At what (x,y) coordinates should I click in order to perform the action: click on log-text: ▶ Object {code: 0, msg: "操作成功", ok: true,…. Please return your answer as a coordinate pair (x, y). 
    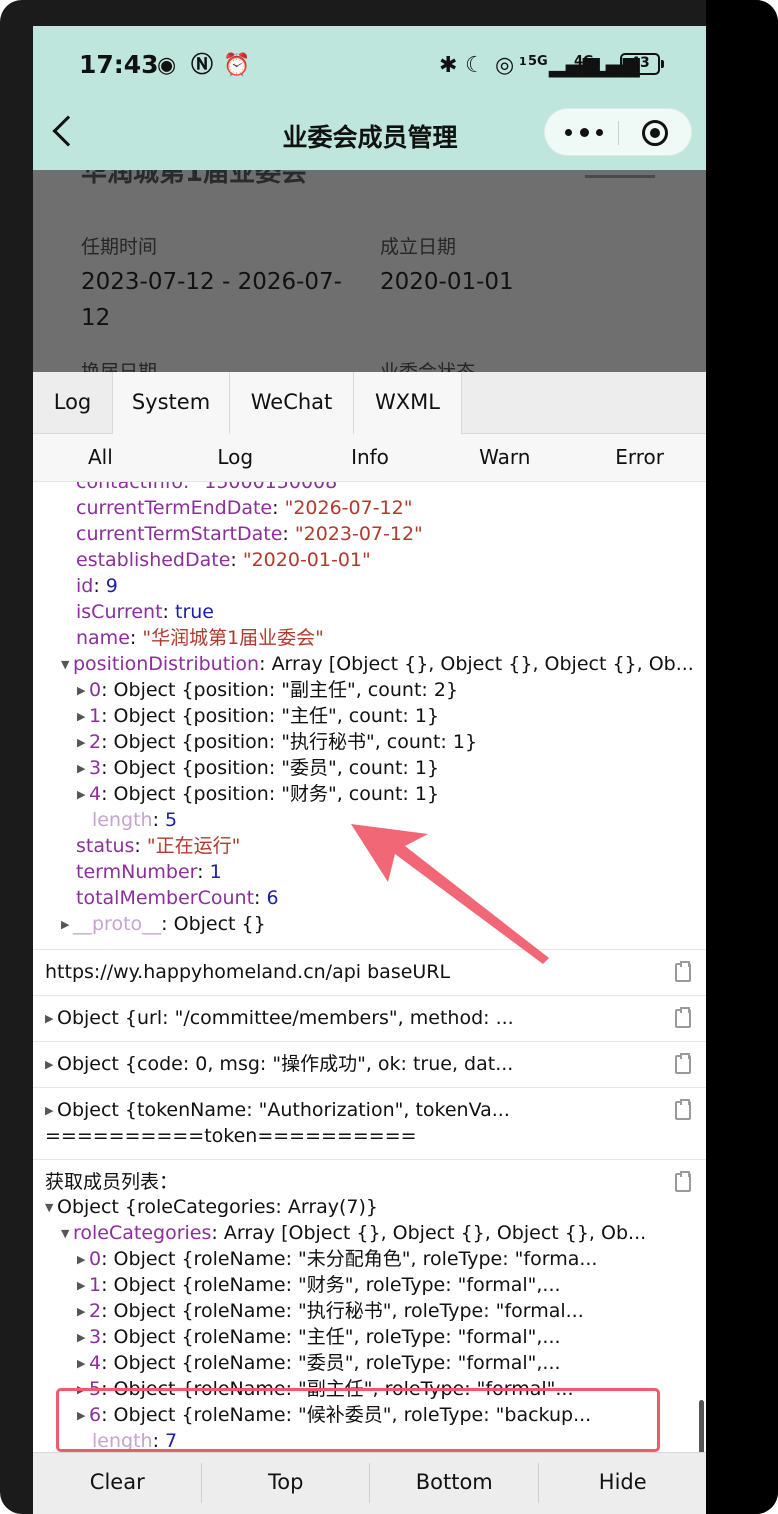
    Looking at the image, I should click on (279, 1064).